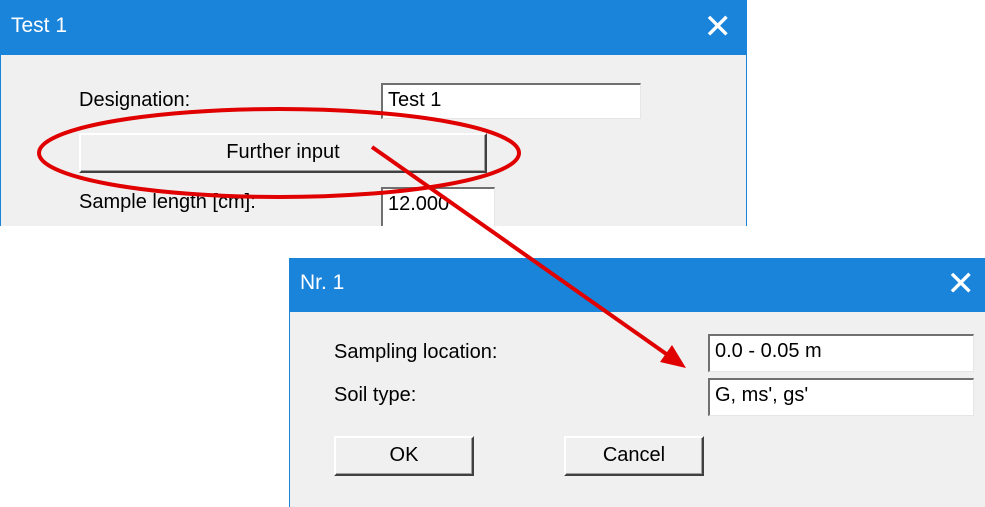 Image resolution: width=985 pixels, height=507 pixels. Describe the element at coordinates (167, 202) in the screenshot. I see `sample-length-label: Sample length [cm]:` at that location.